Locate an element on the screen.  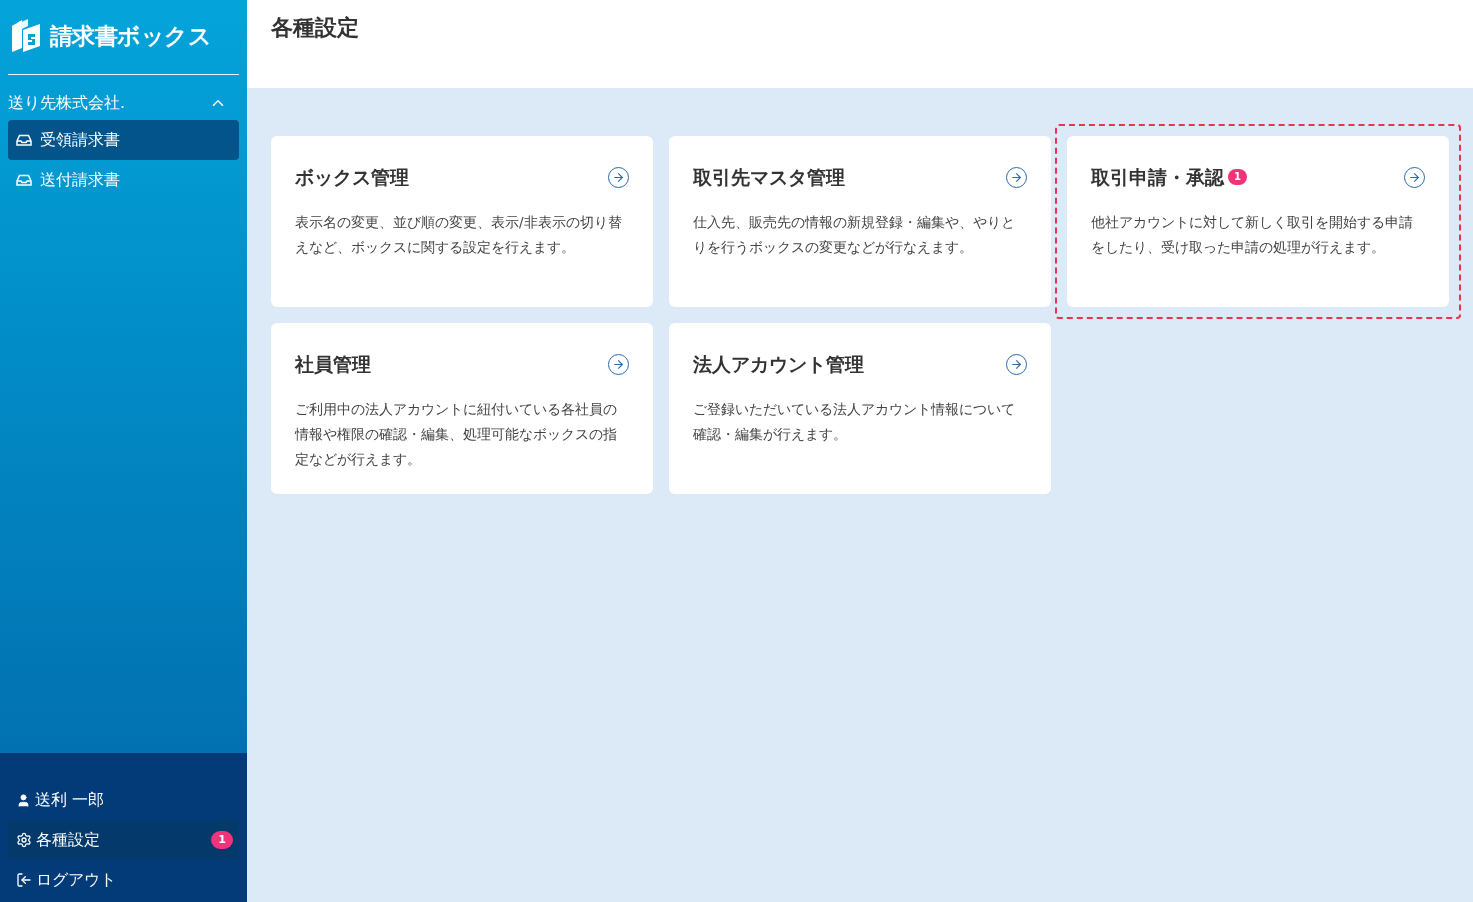
settings-icon is located at coordinates (24, 840).